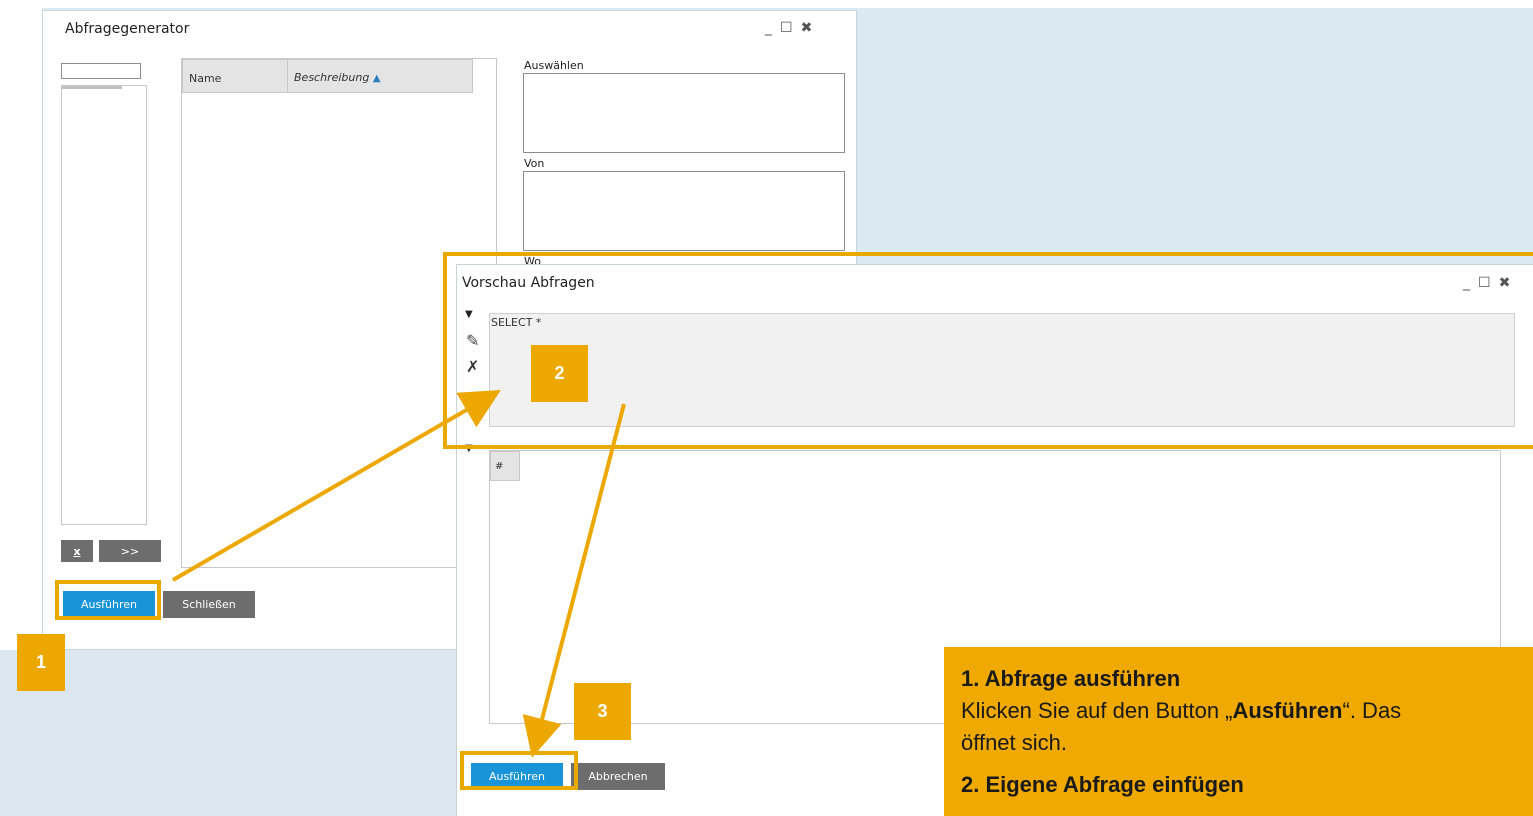 The height and width of the screenshot is (816, 1533). Describe the element at coordinates (376, 78) in the screenshot. I see `sort-ascending-icon: ▲` at that location.